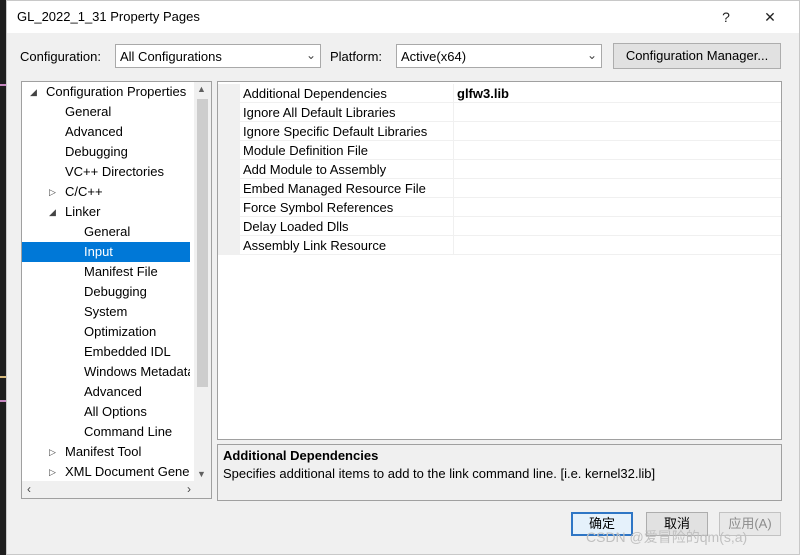  What do you see at coordinates (315, 93) in the screenshot?
I see `property-name: Additional Dependencies` at bounding box center [315, 93].